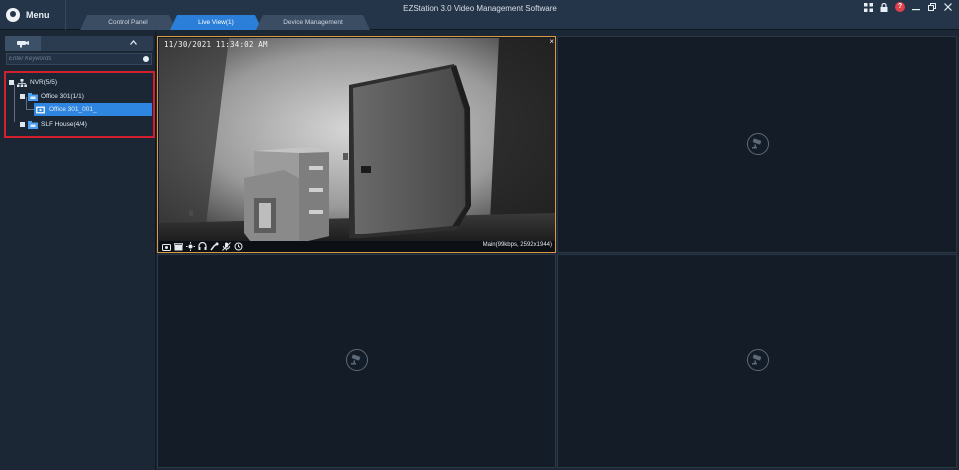 This screenshot has width=959, height=470. I want to click on tree-item-nvr: NVR(5/5), so click(33, 82).